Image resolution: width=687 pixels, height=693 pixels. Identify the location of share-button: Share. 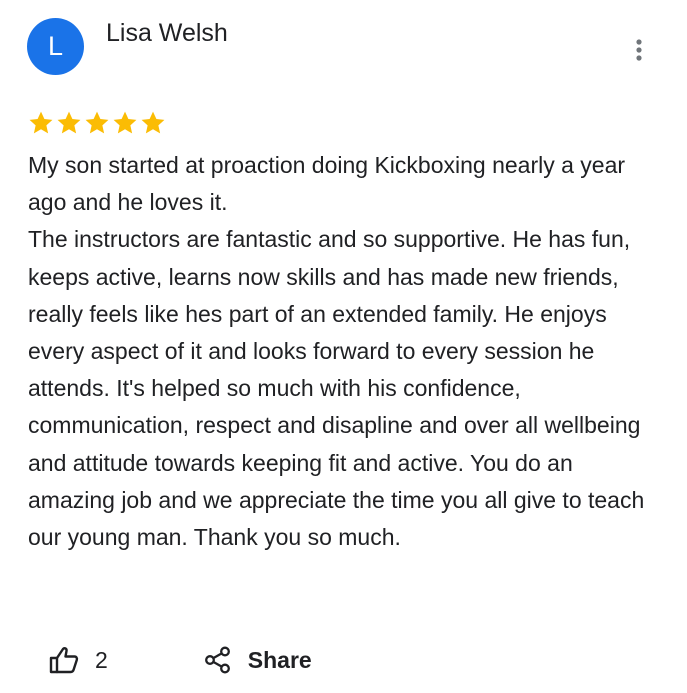
(258, 660).